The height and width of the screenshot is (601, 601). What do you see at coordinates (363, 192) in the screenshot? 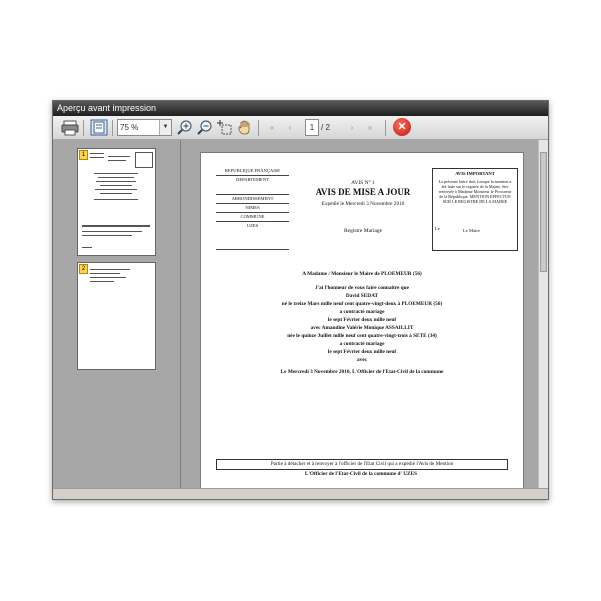
I see `avis-title: AVIS DE MISE A JOUR` at bounding box center [363, 192].